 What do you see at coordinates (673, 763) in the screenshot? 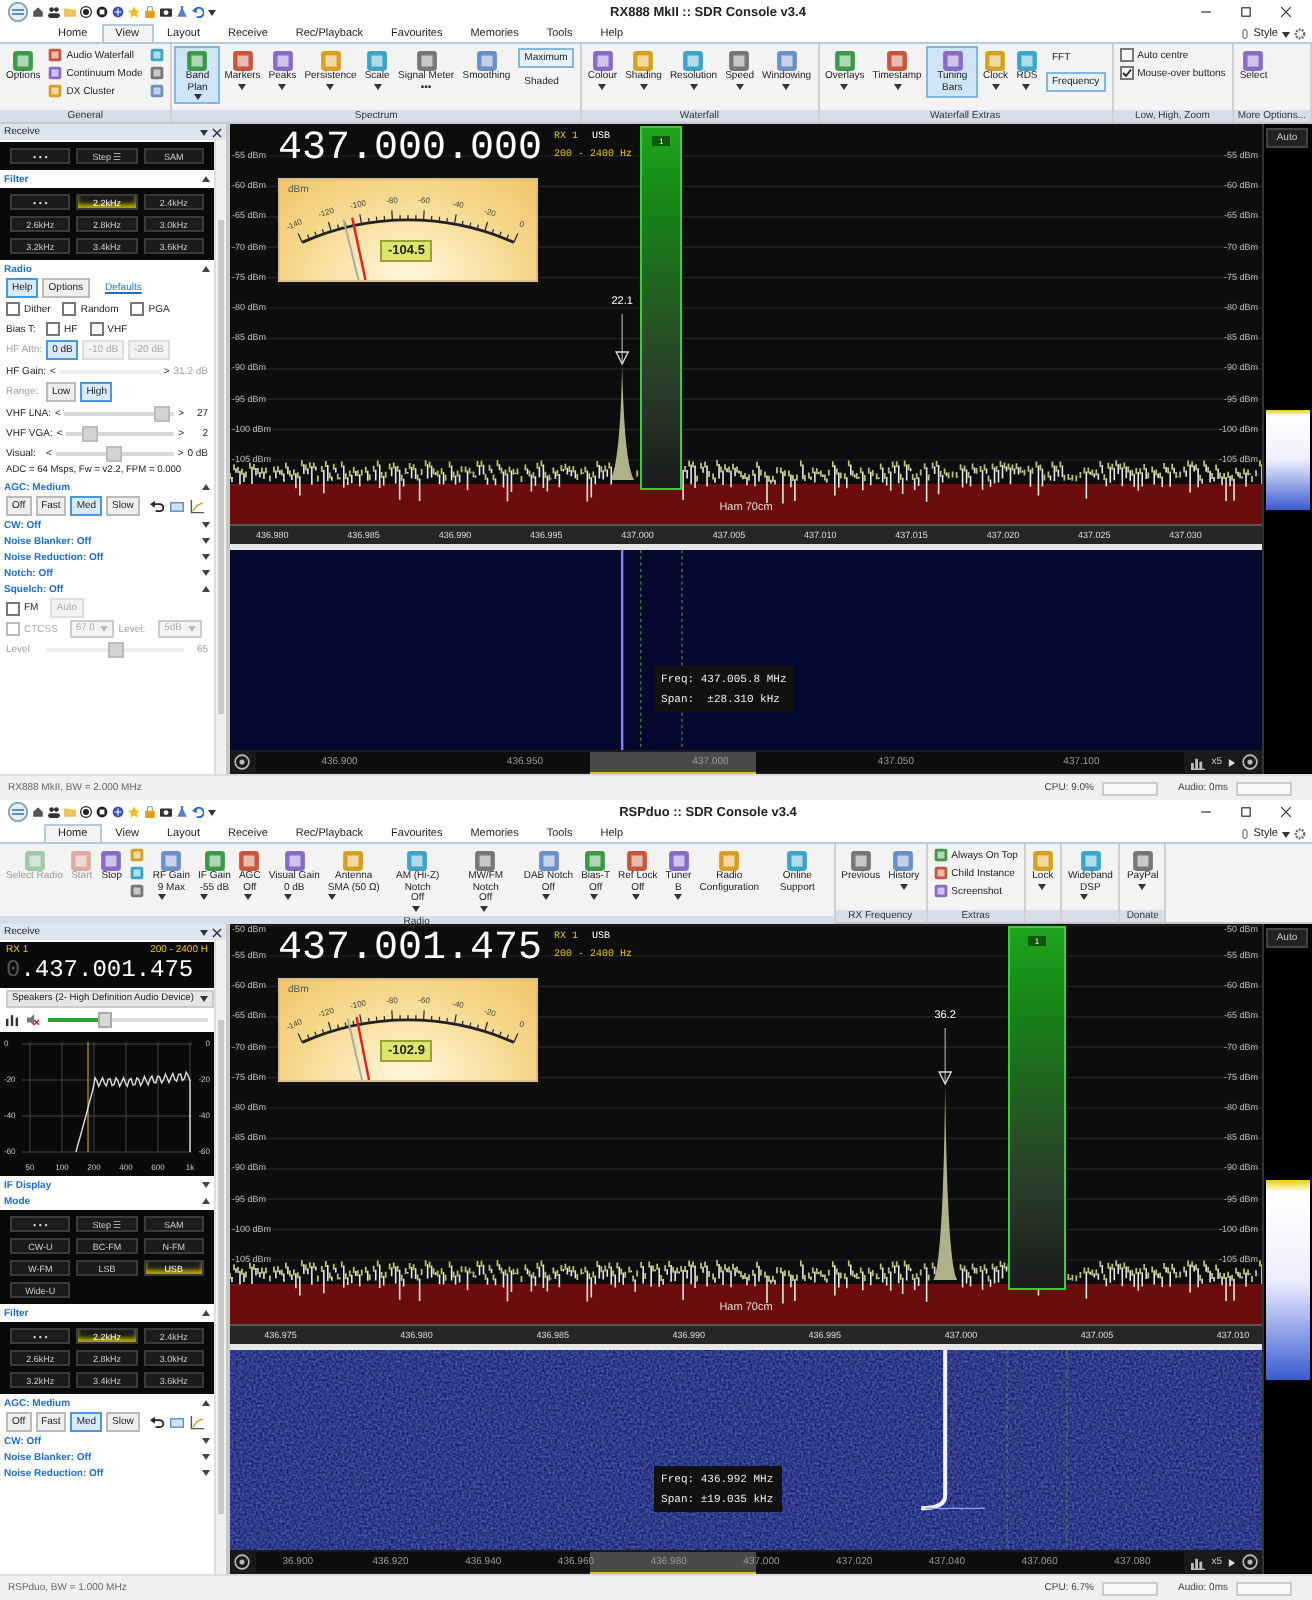
I see `zoom-region` at bounding box center [673, 763].